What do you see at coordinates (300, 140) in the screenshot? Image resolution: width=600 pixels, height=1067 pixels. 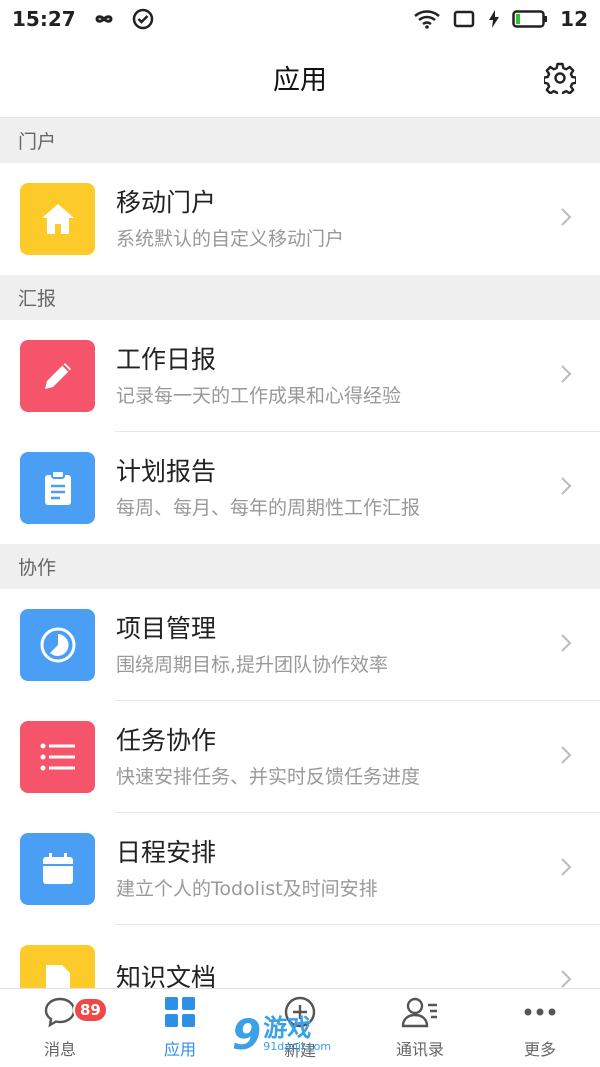 I see `section-header-portal: 门户` at bounding box center [300, 140].